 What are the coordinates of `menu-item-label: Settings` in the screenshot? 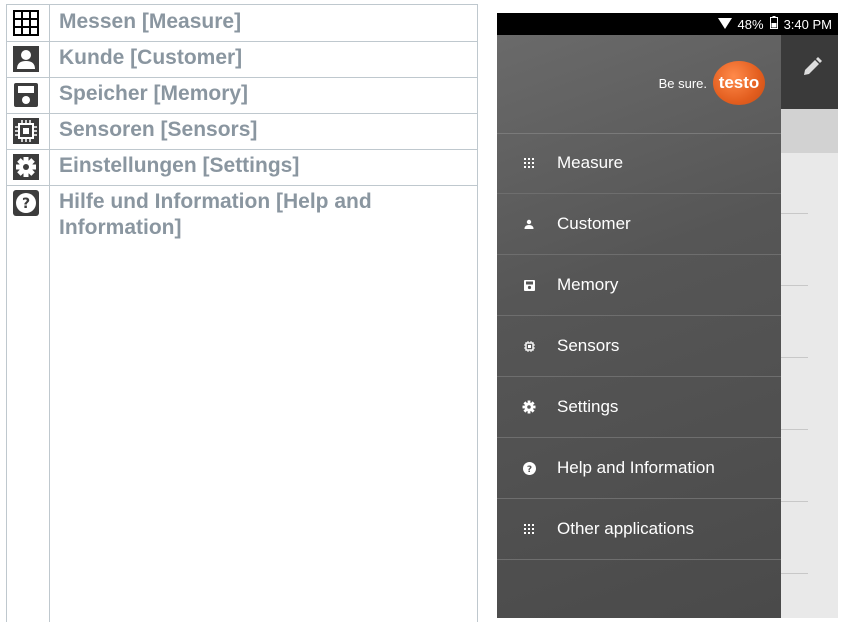 It's located at (588, 406).